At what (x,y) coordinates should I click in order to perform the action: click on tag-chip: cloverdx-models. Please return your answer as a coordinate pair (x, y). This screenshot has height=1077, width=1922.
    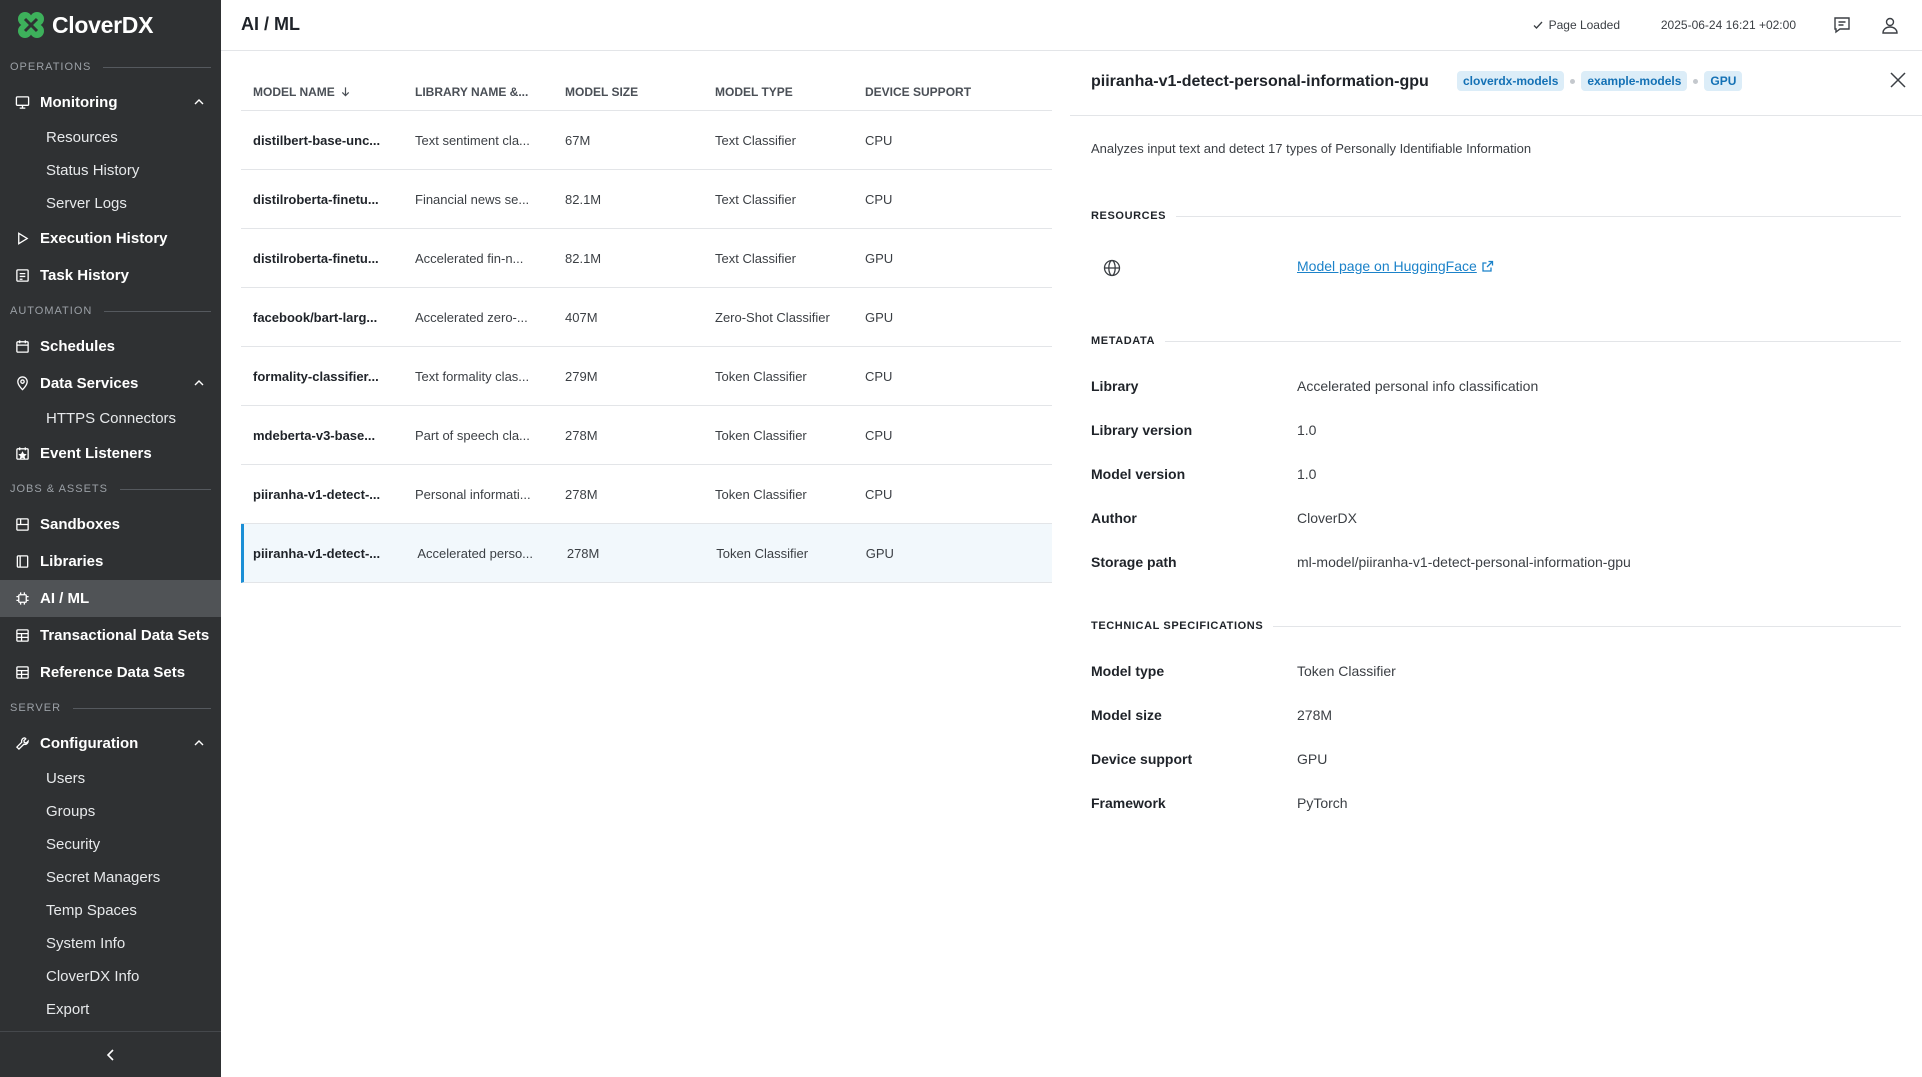
    Looking at the image, I should click on (1511, 81).